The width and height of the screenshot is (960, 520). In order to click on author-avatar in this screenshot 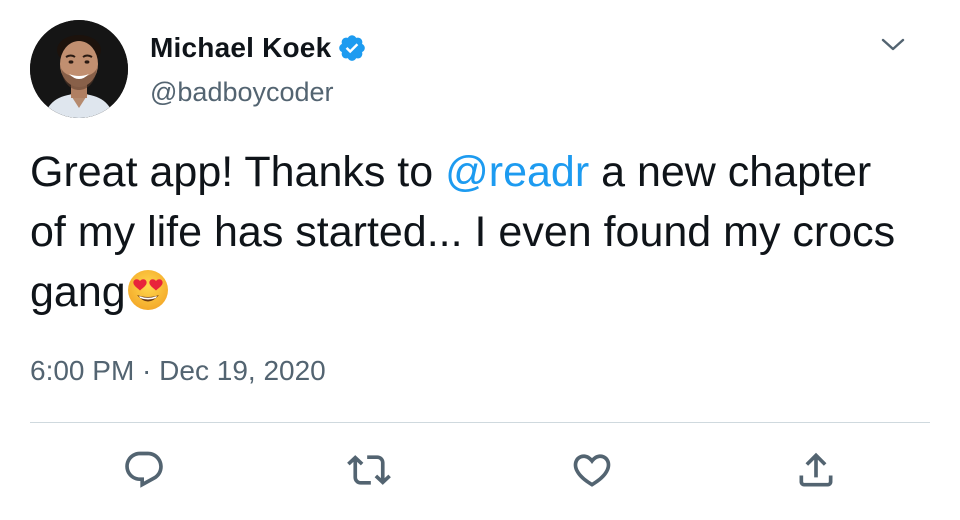, I will do `click(79, 69)`.